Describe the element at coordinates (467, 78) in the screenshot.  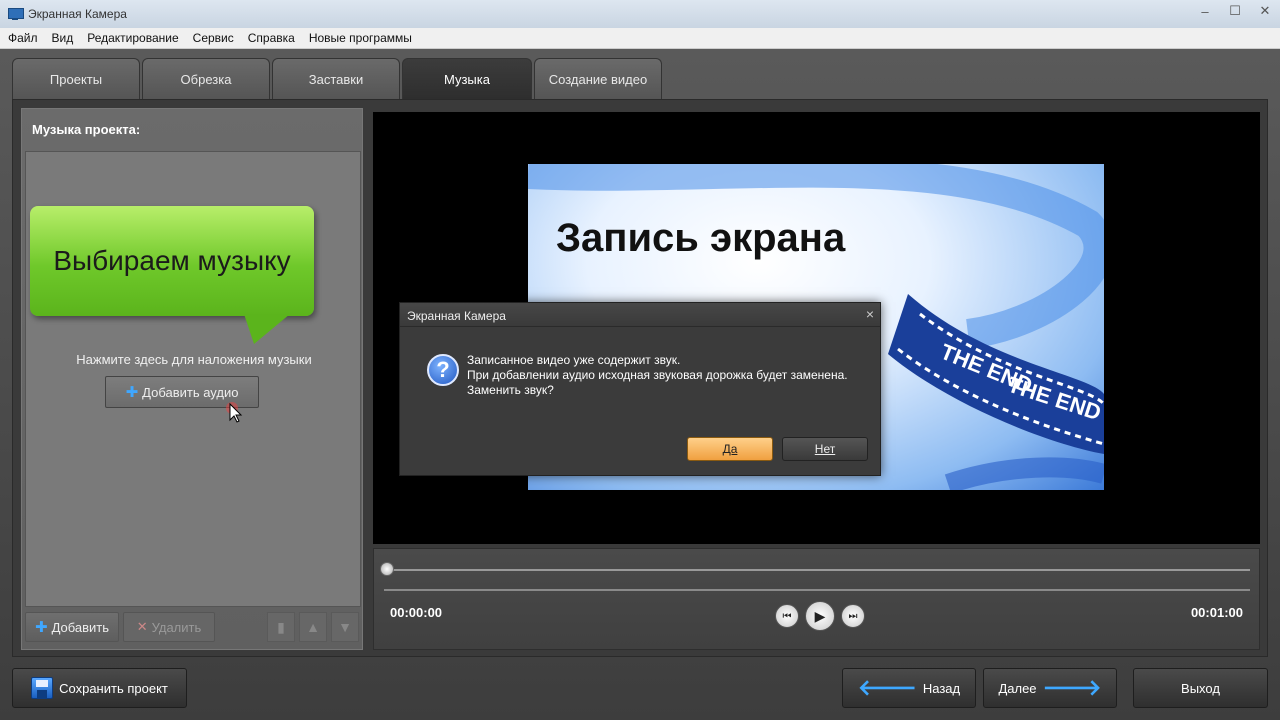
I see `tab-music: Музыка` at that location.